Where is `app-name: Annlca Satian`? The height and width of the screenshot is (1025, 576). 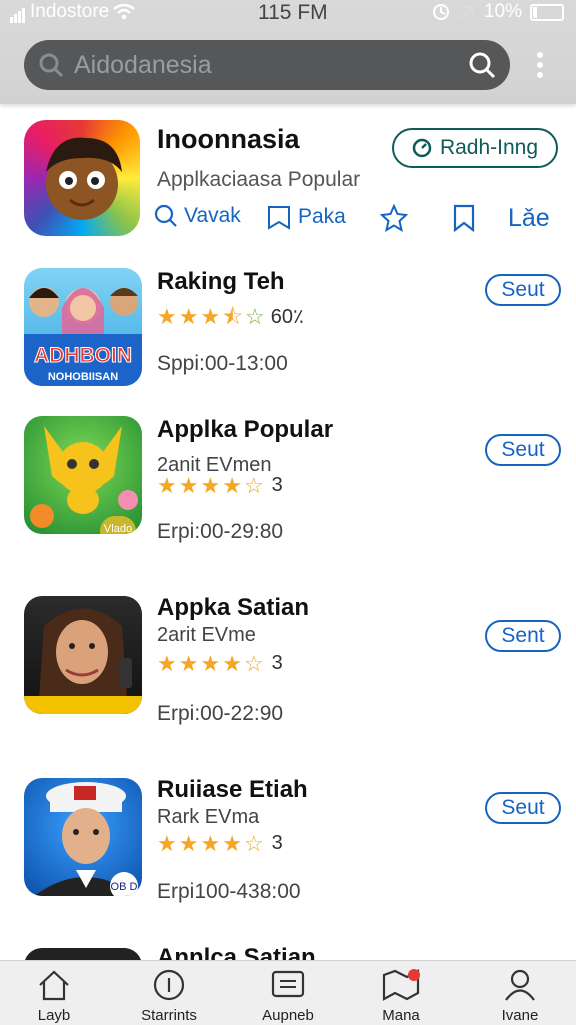 app-name: Annlca Satian is located at coordinates (236, 953).